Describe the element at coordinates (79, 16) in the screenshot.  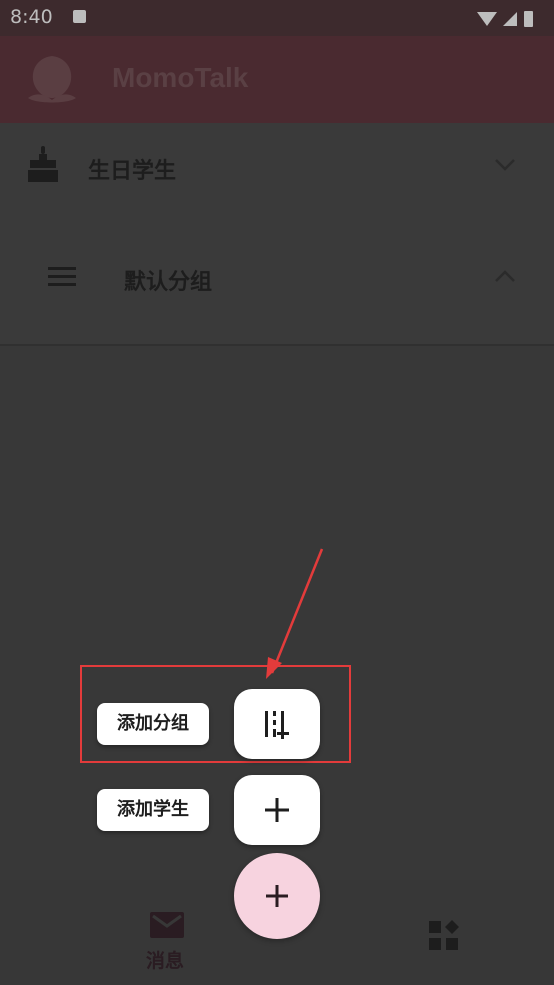
I see `notification-icon` at that location.